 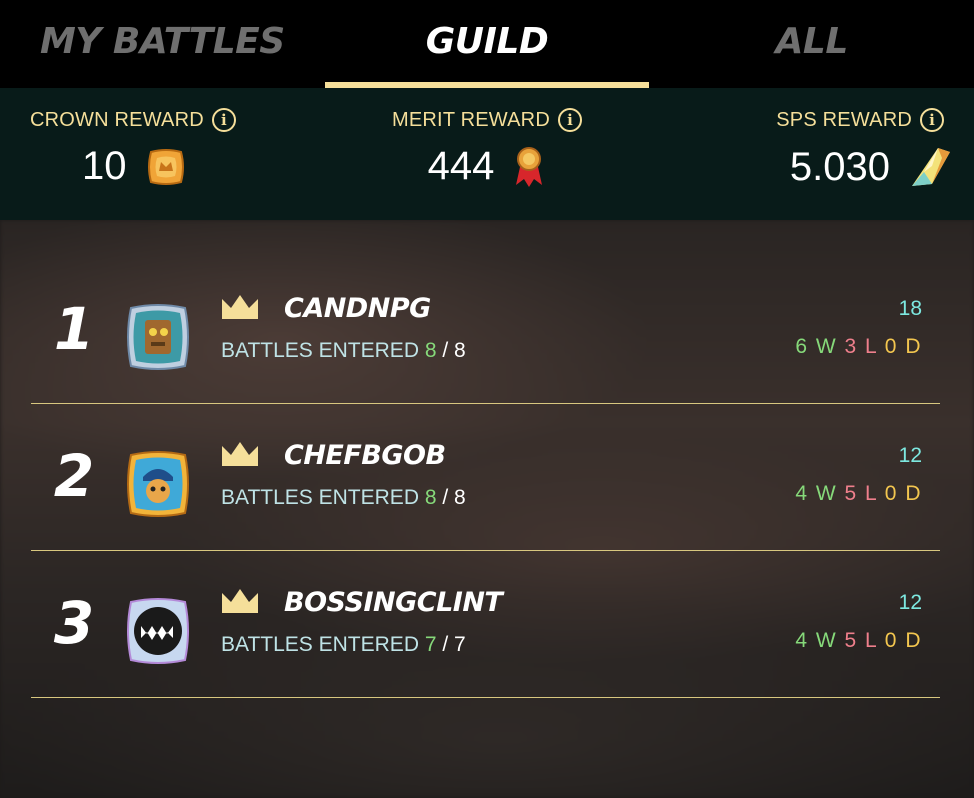 I want to click on win-loss-draw: 6 W 3 L 0 D, so click(x=858, y=347).